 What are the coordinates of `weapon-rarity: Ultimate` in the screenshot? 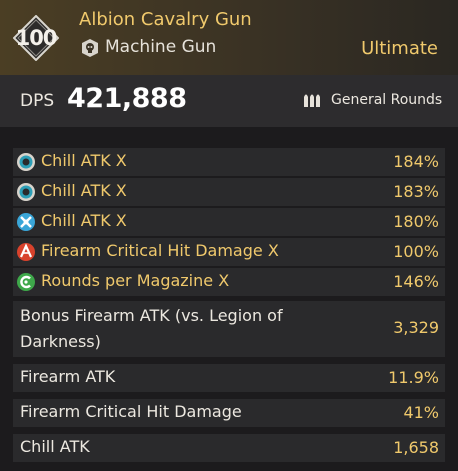 It's located at (399, 48).